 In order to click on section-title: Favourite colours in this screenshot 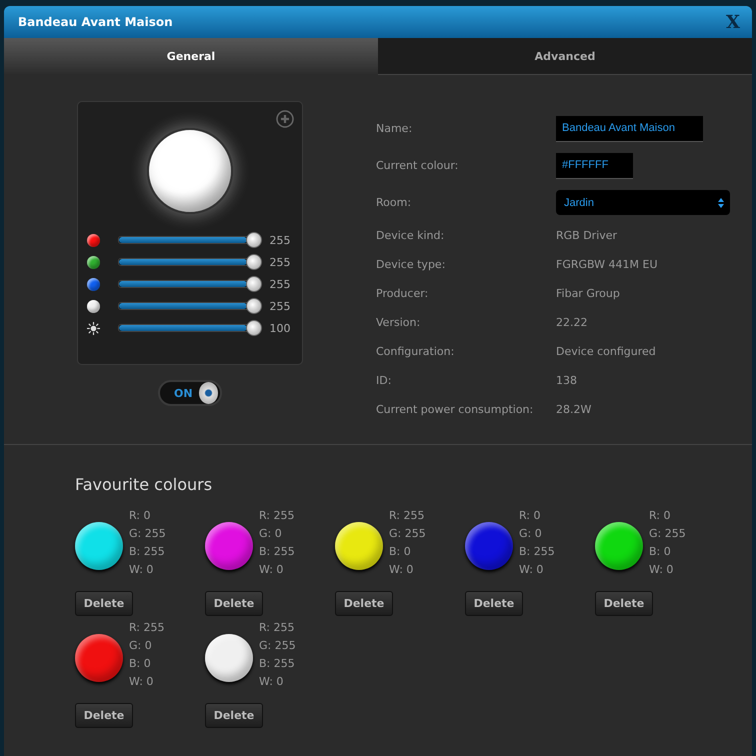, I will do `click(144, 484)`.